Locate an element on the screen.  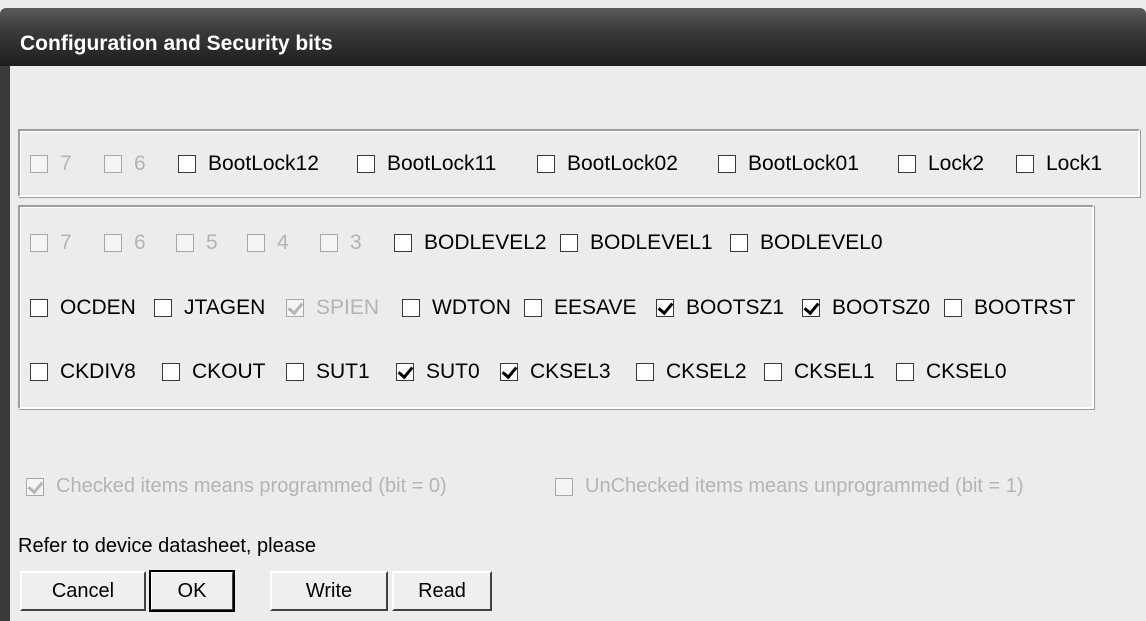
fuse-bit-wdton: WDTON is located at coordinates (456, 308).